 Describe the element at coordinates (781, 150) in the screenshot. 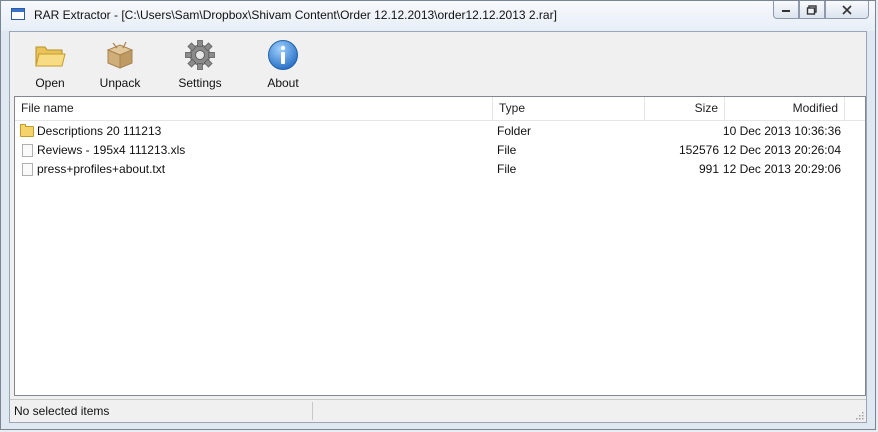

I see `item-modified: 12 Dec 2013 20:26:04` at that location.